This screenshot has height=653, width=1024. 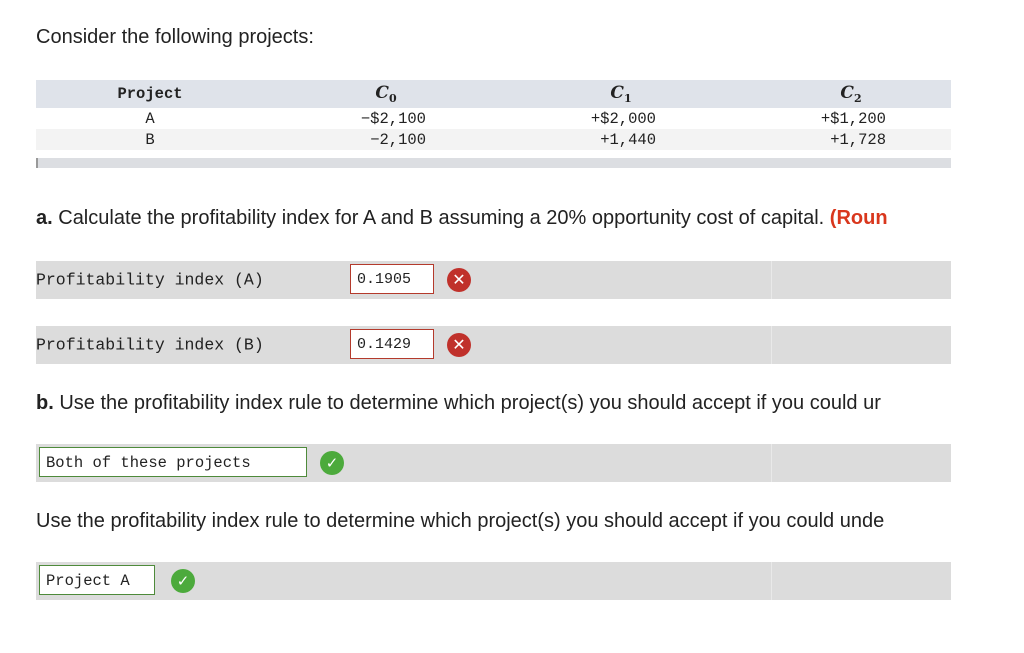 What do you see at coordinates (386, 94) in the screenshot?
I see `header-c0: C0` at bounding box center [386, 94].